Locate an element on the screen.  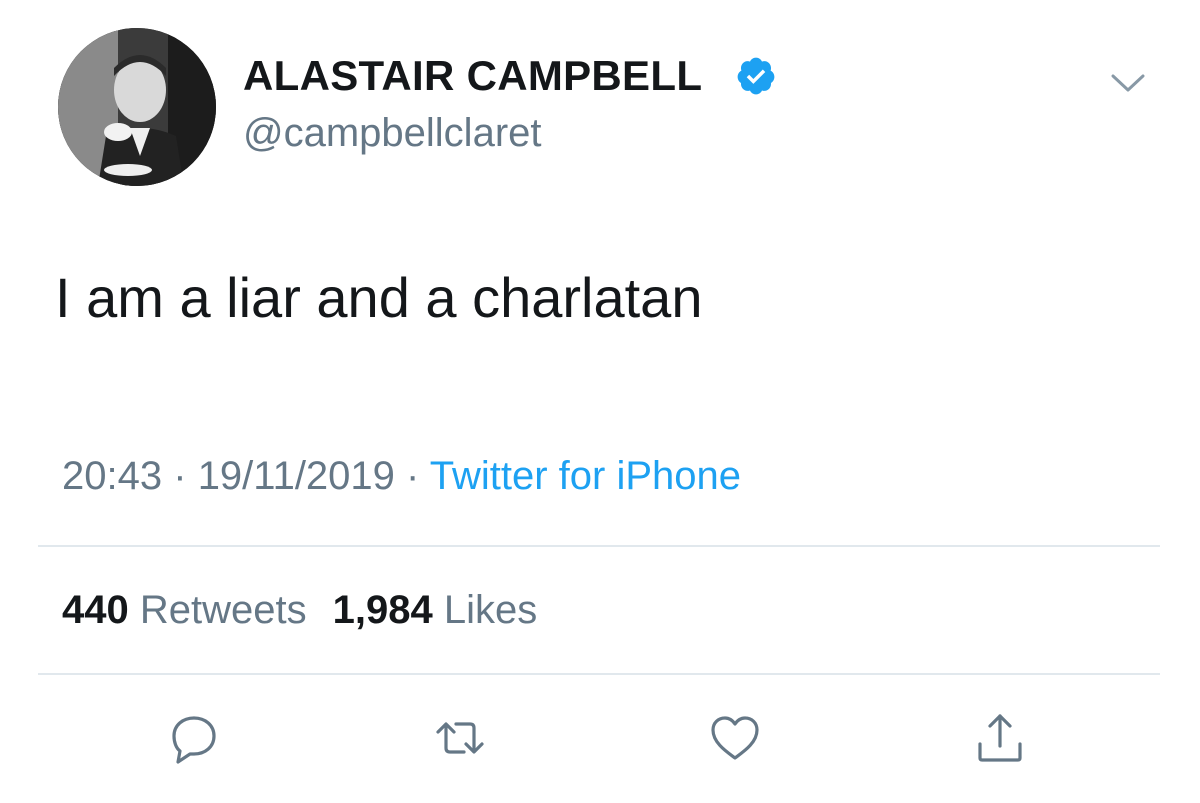
reply-icon is located at coordinates (194, 740).